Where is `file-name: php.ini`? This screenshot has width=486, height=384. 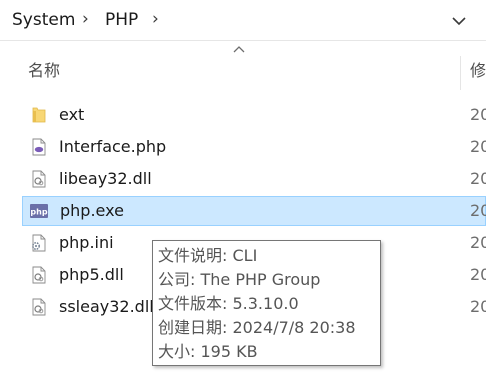 file-name: php.ini is located at coordinates (86, 242).